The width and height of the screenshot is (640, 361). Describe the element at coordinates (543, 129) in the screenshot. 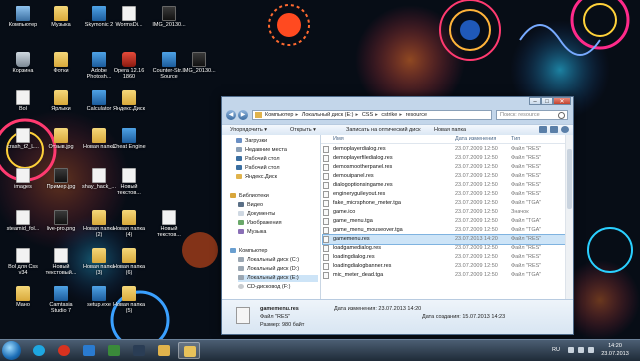

I see `view-options-icon` at that location.